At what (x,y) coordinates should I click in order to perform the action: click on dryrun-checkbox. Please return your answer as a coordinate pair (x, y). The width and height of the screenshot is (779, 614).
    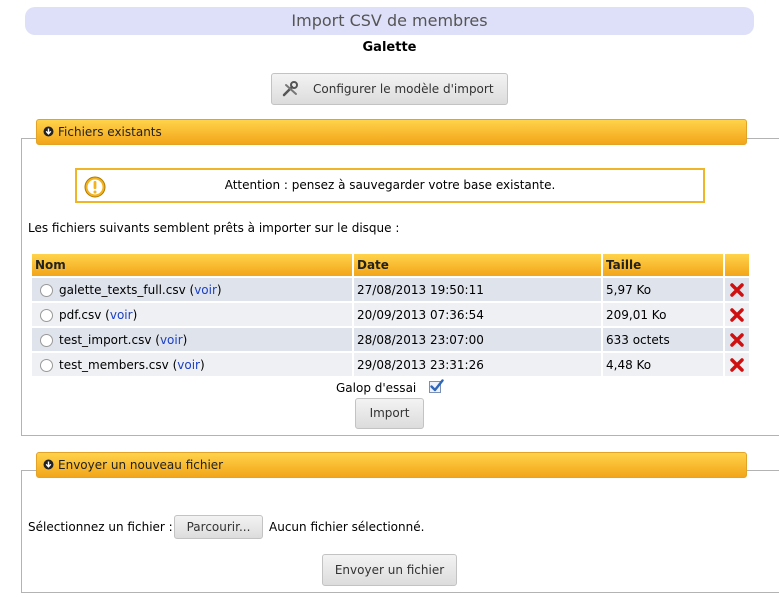
    Looking at the image, I should click on (436, 386).